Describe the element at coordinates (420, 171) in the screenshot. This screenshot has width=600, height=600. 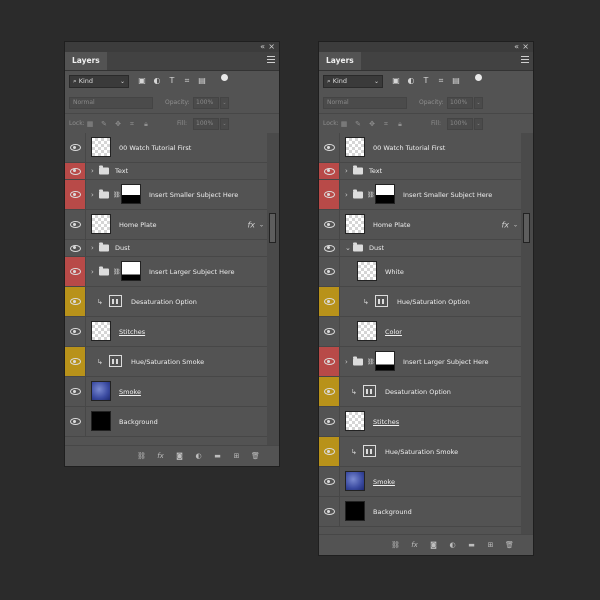
I see `layer-row-text: › Text` at that location.